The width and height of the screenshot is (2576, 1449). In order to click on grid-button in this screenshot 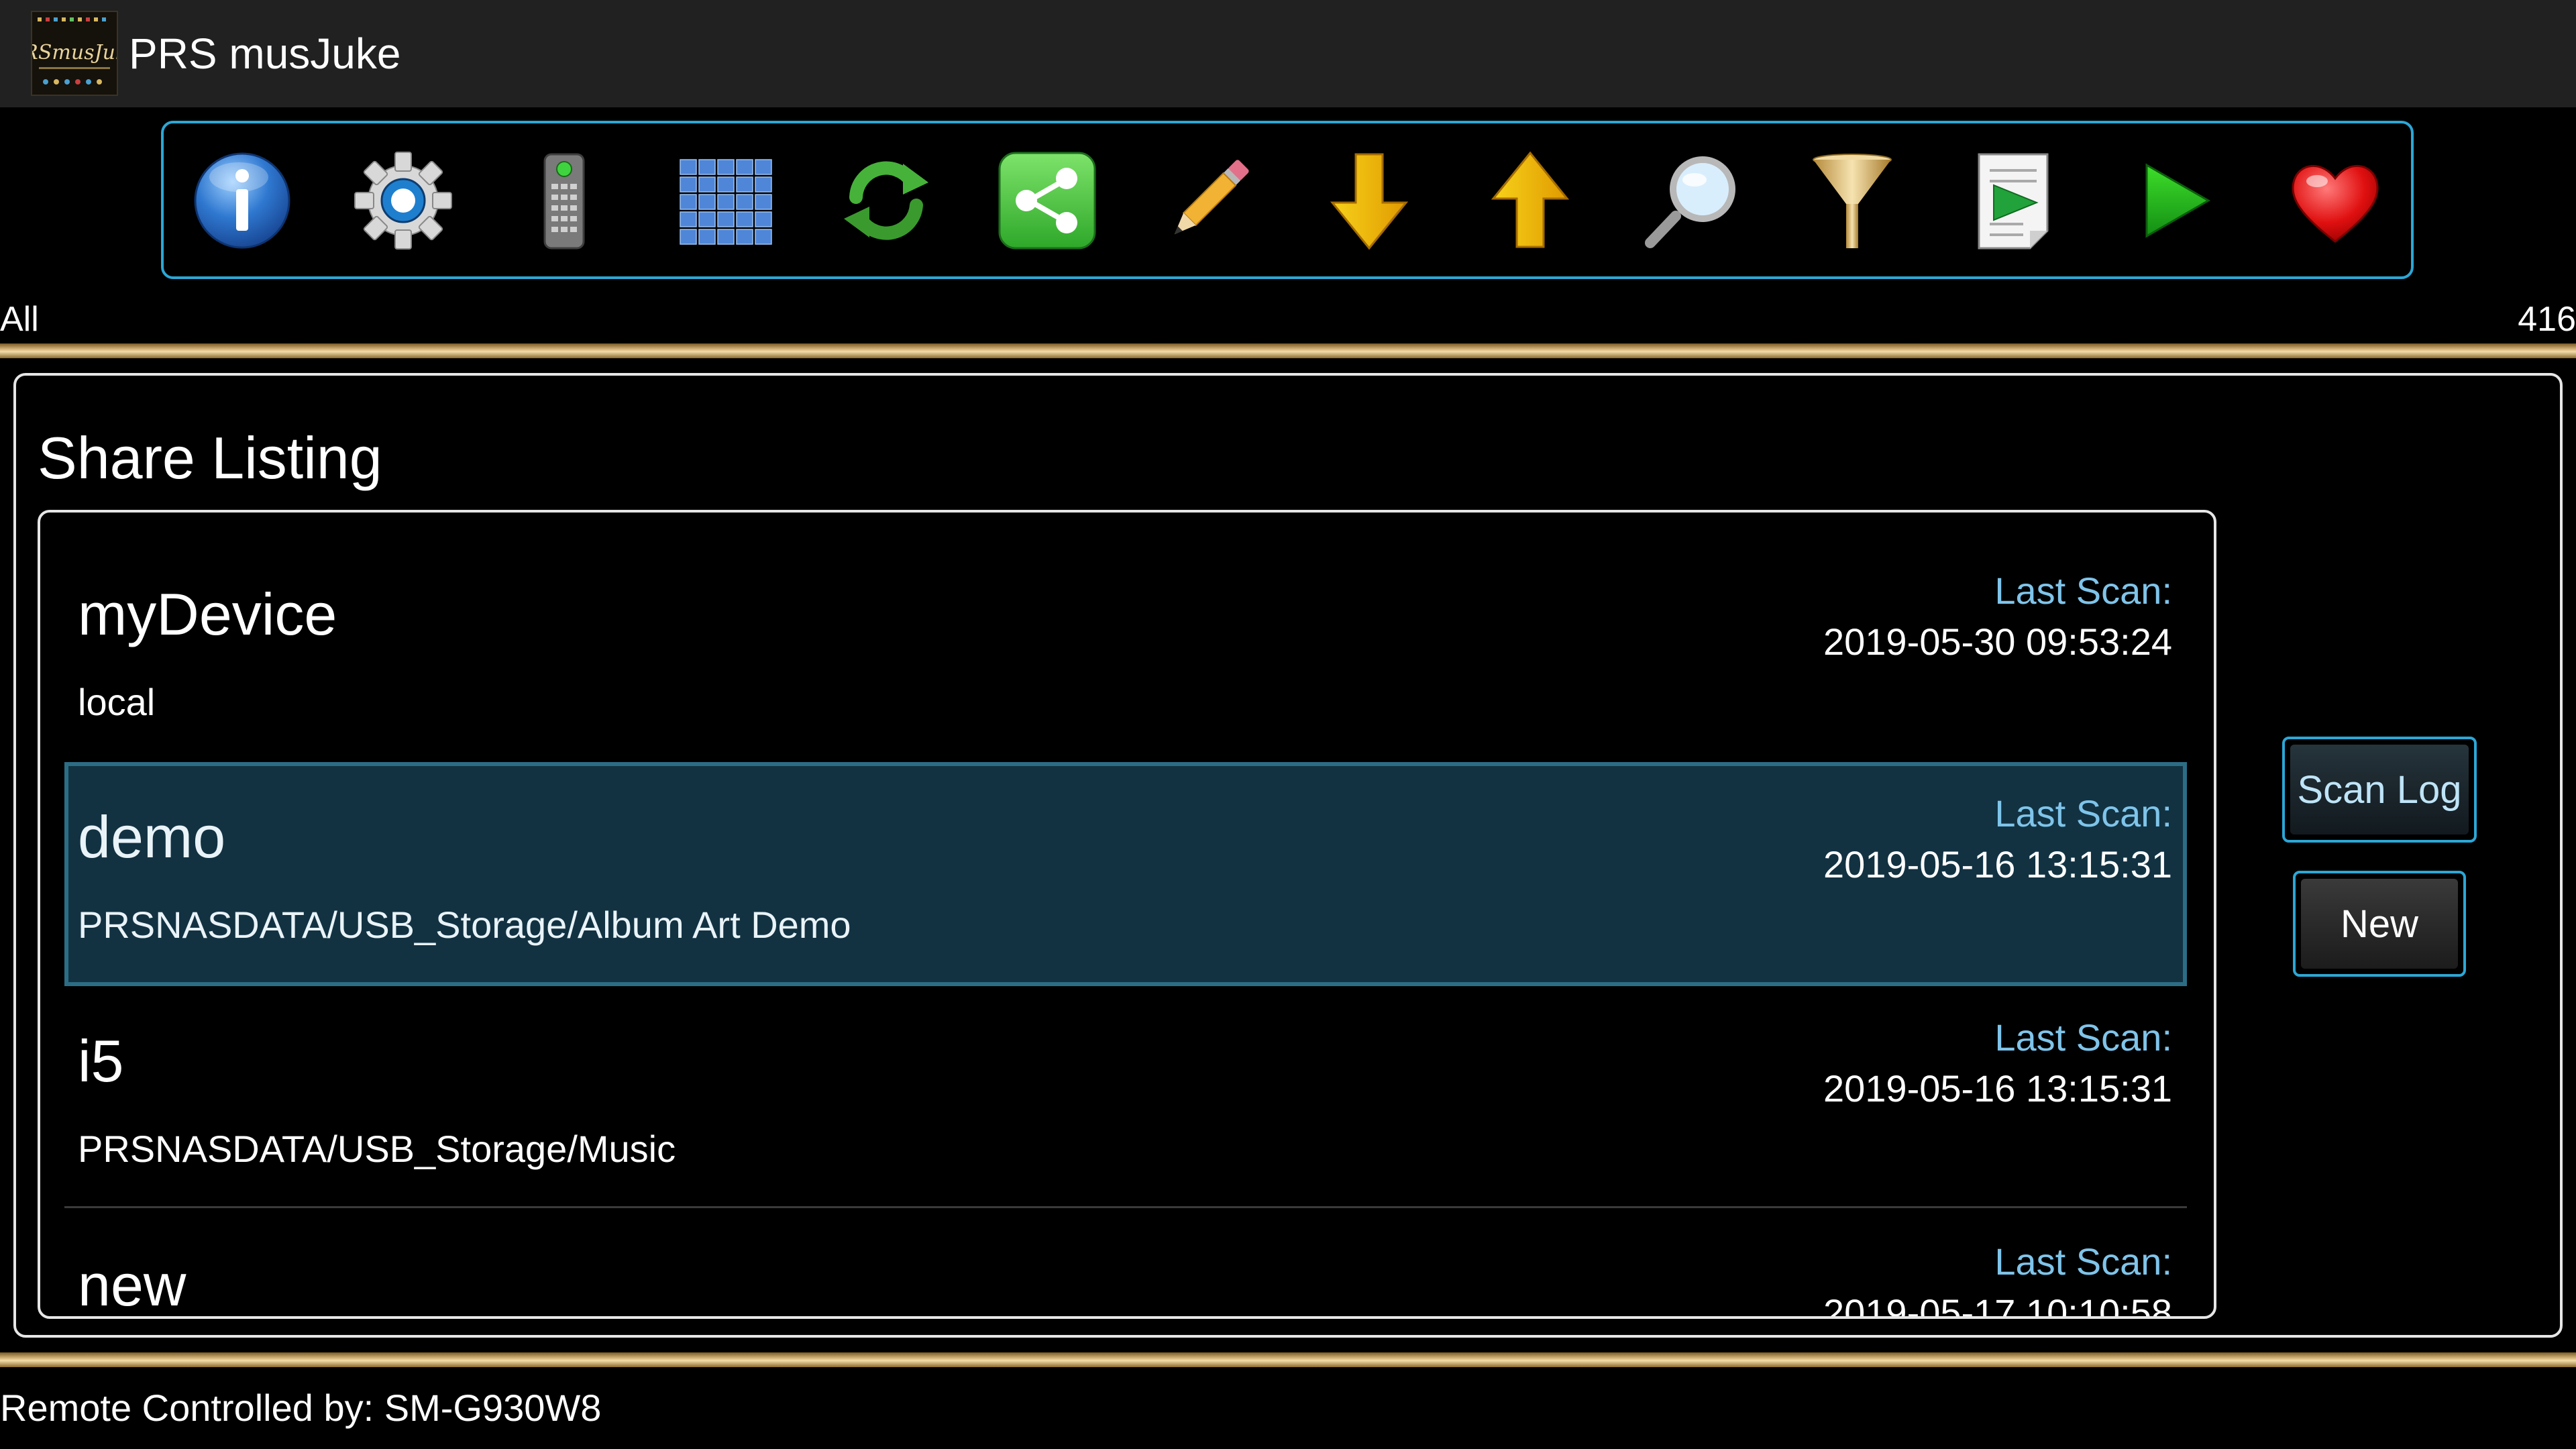, I will do `click(725, 200)`.